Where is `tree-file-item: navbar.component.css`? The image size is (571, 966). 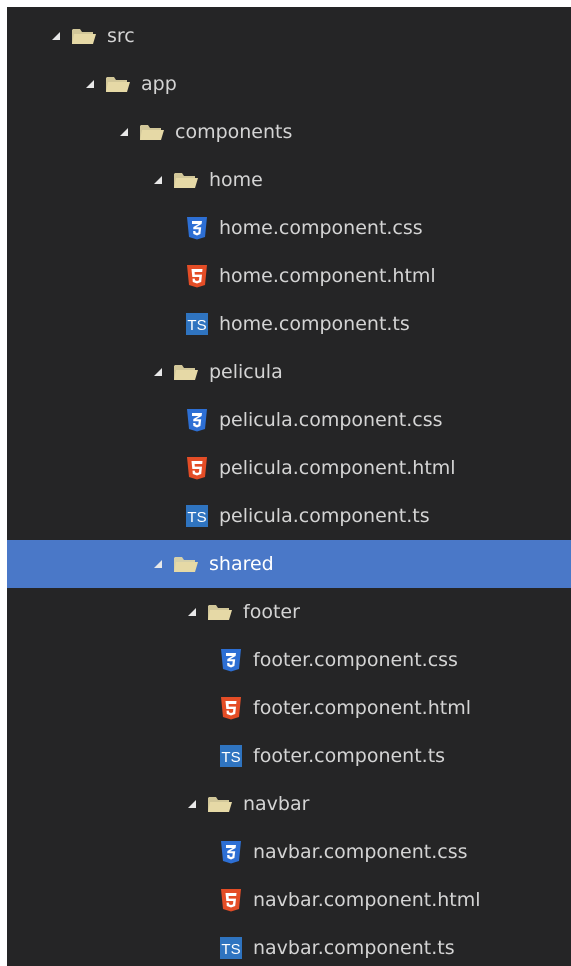 tree-file-item: navbar.component.css is located at coordinates (289, 852).